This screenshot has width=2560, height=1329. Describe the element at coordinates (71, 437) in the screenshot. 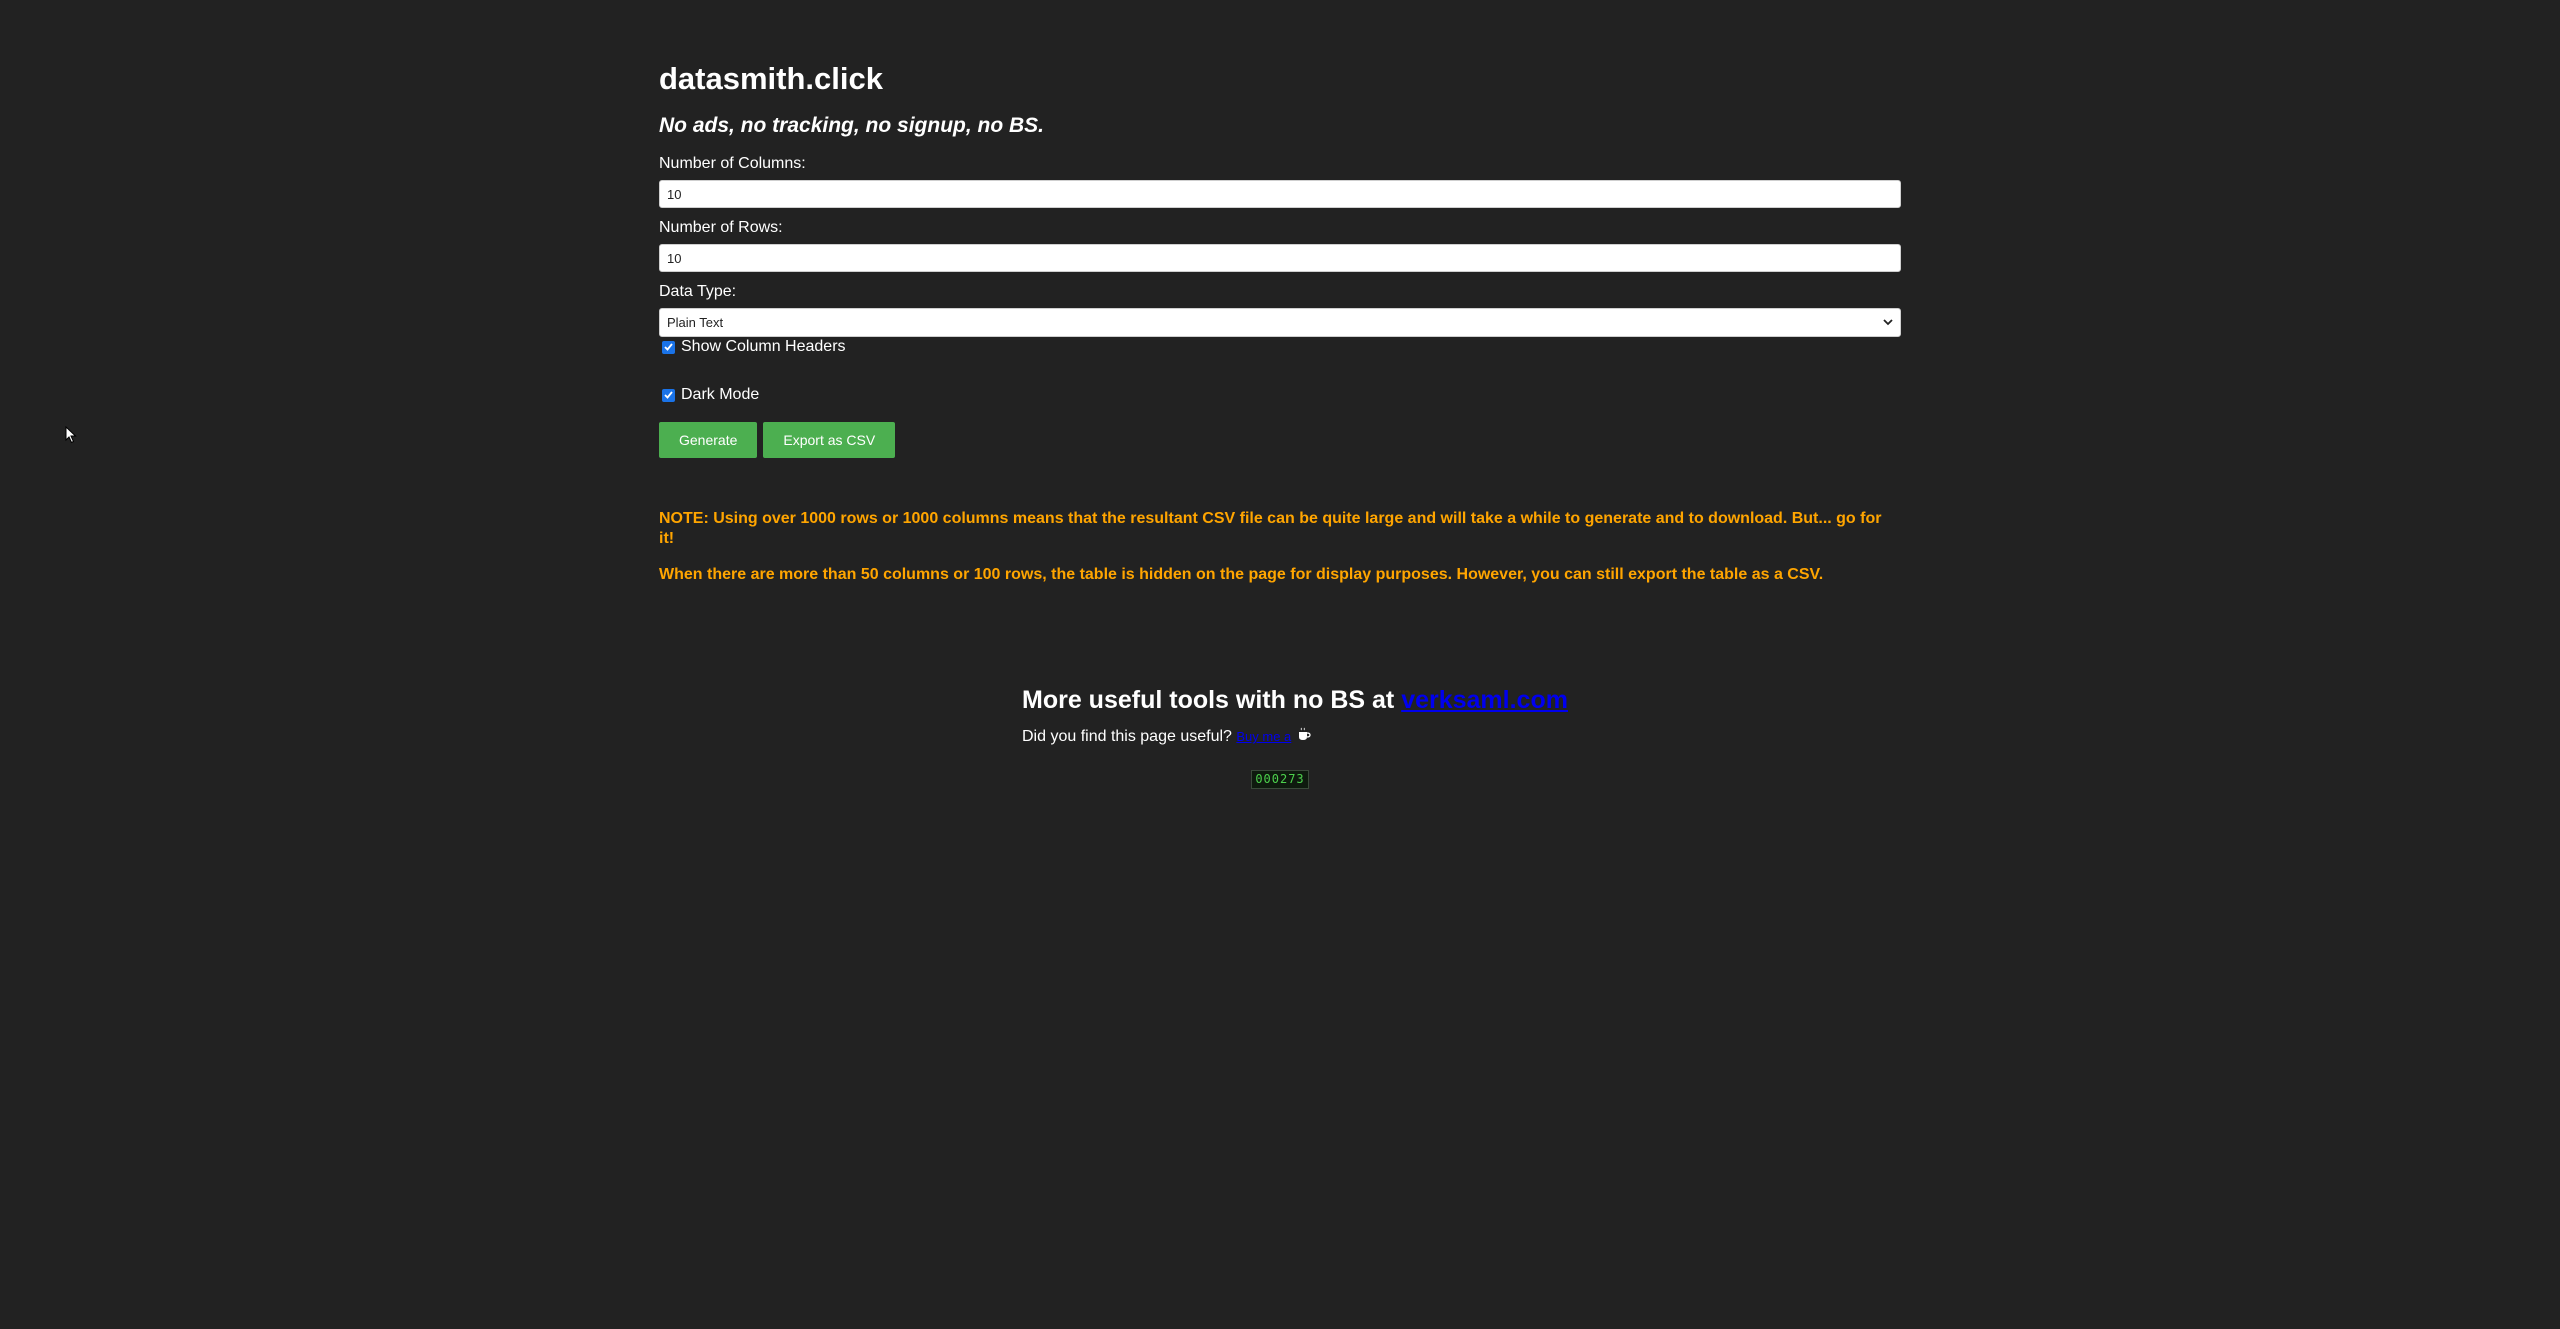

I see `mouse-cursor-icon` at that location.